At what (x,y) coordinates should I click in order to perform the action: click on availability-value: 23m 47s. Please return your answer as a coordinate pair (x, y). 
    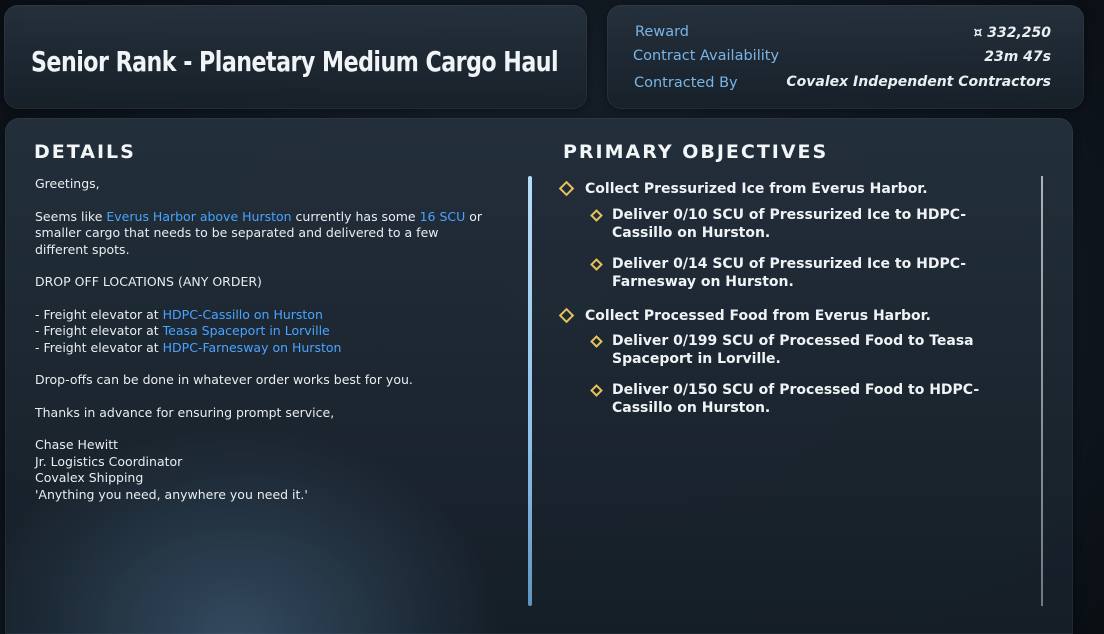
    Looking at the image, I should click on (1017, 57).